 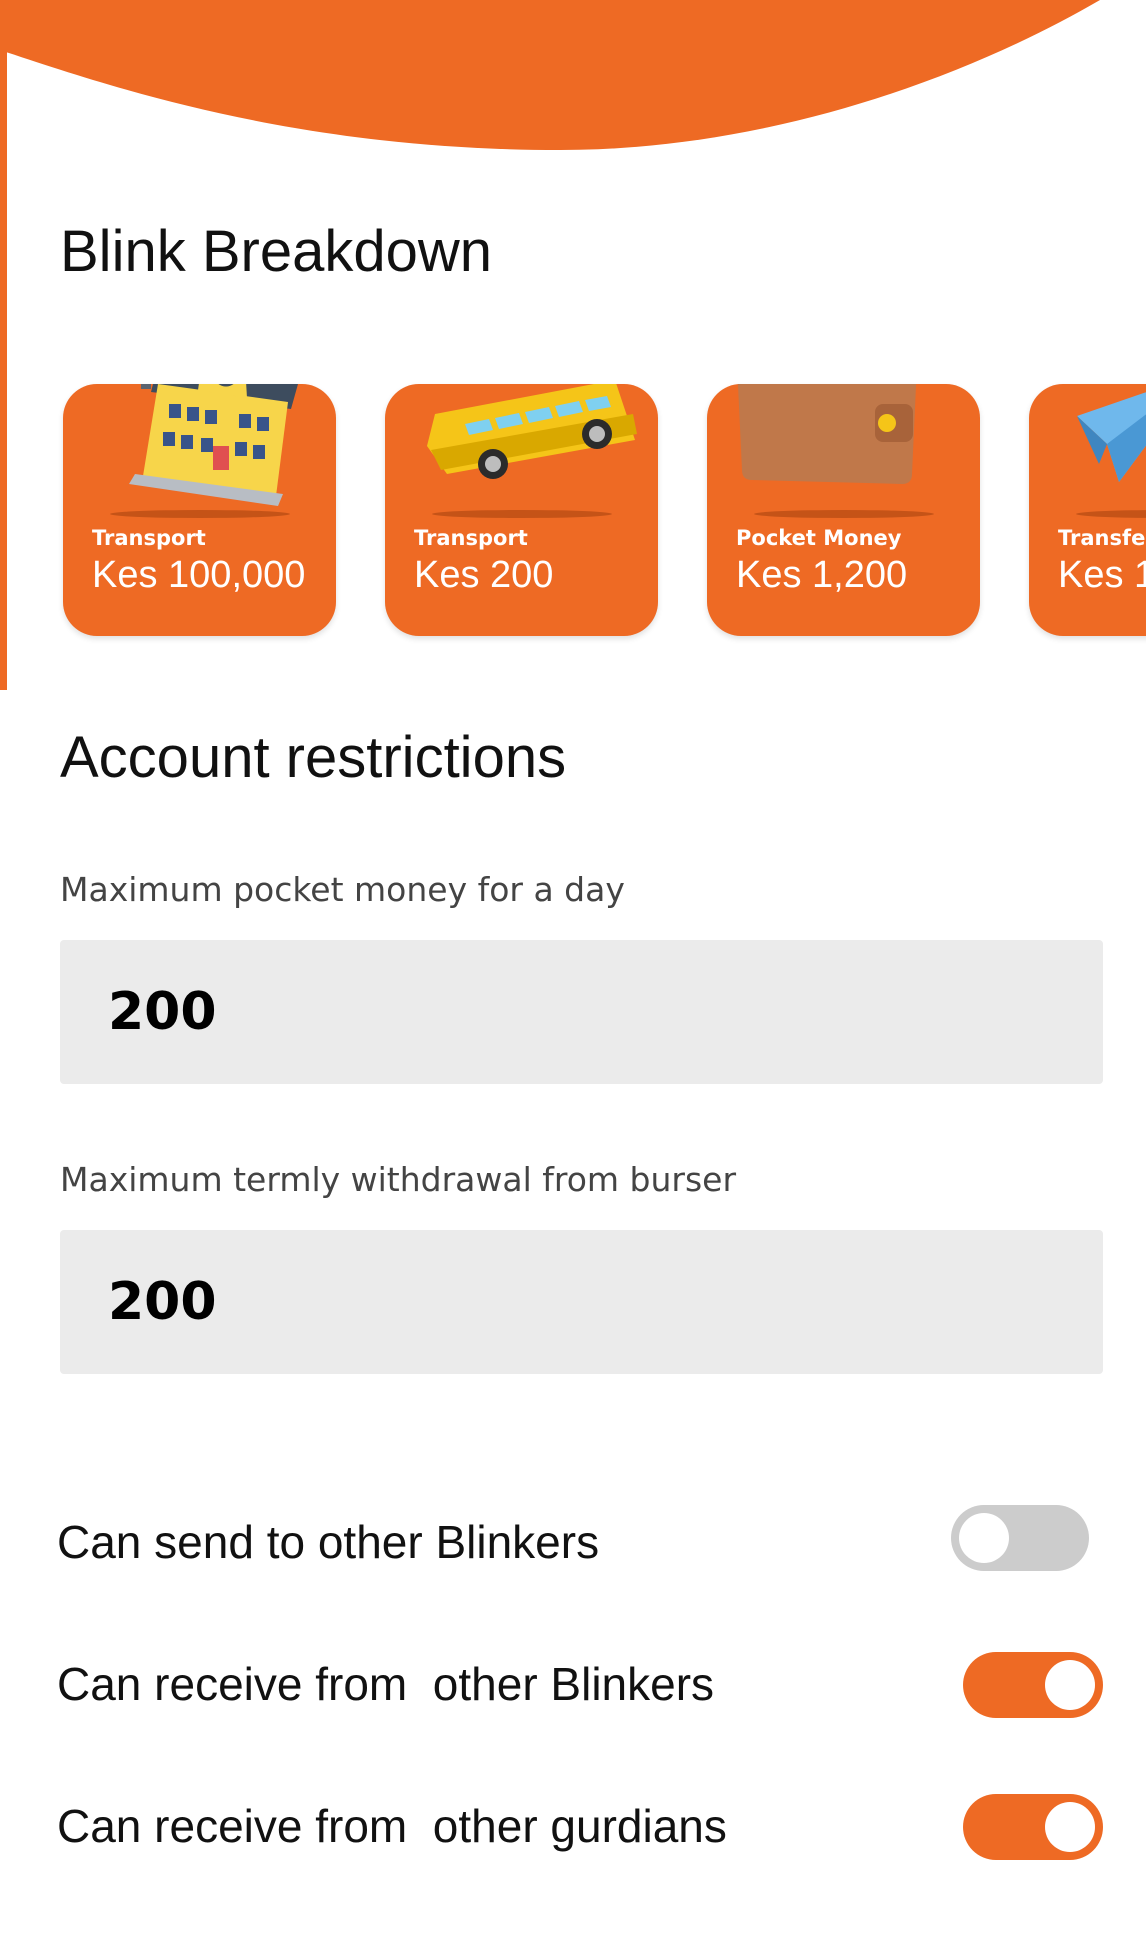 What do you see at coordinates (342, 889) in the screenshot?
I see `pocket-money-label: Maximum pocket money for a day` at bounding box center [342, 889].